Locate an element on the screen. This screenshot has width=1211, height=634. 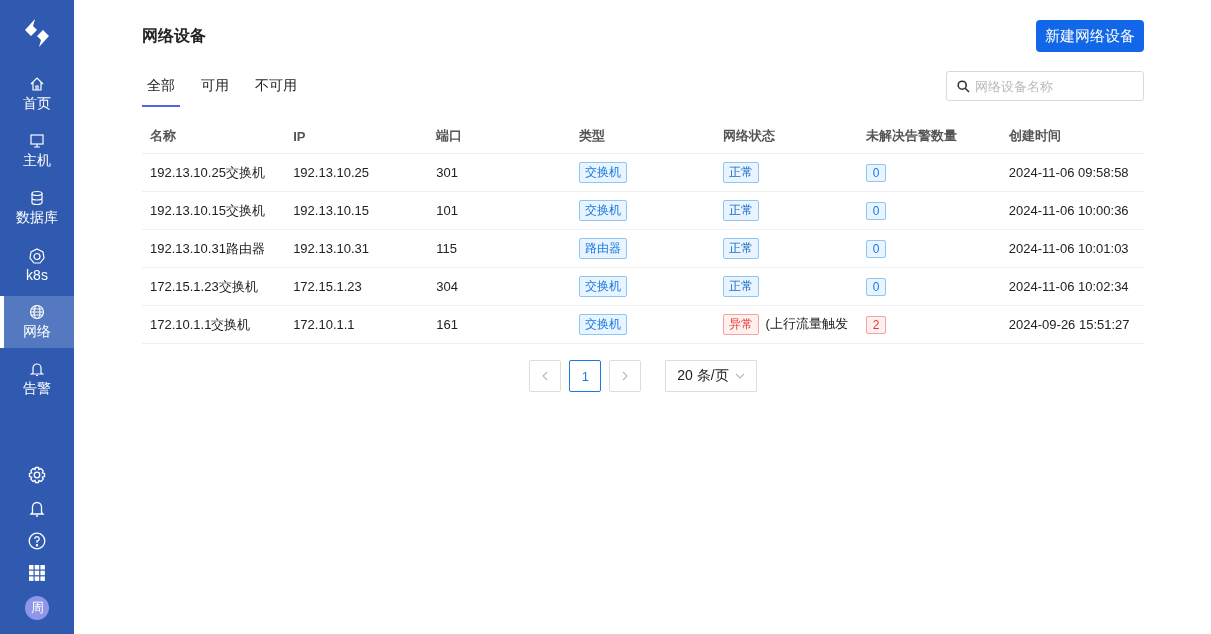
column-header: IP is located at coordinates (357, 140).